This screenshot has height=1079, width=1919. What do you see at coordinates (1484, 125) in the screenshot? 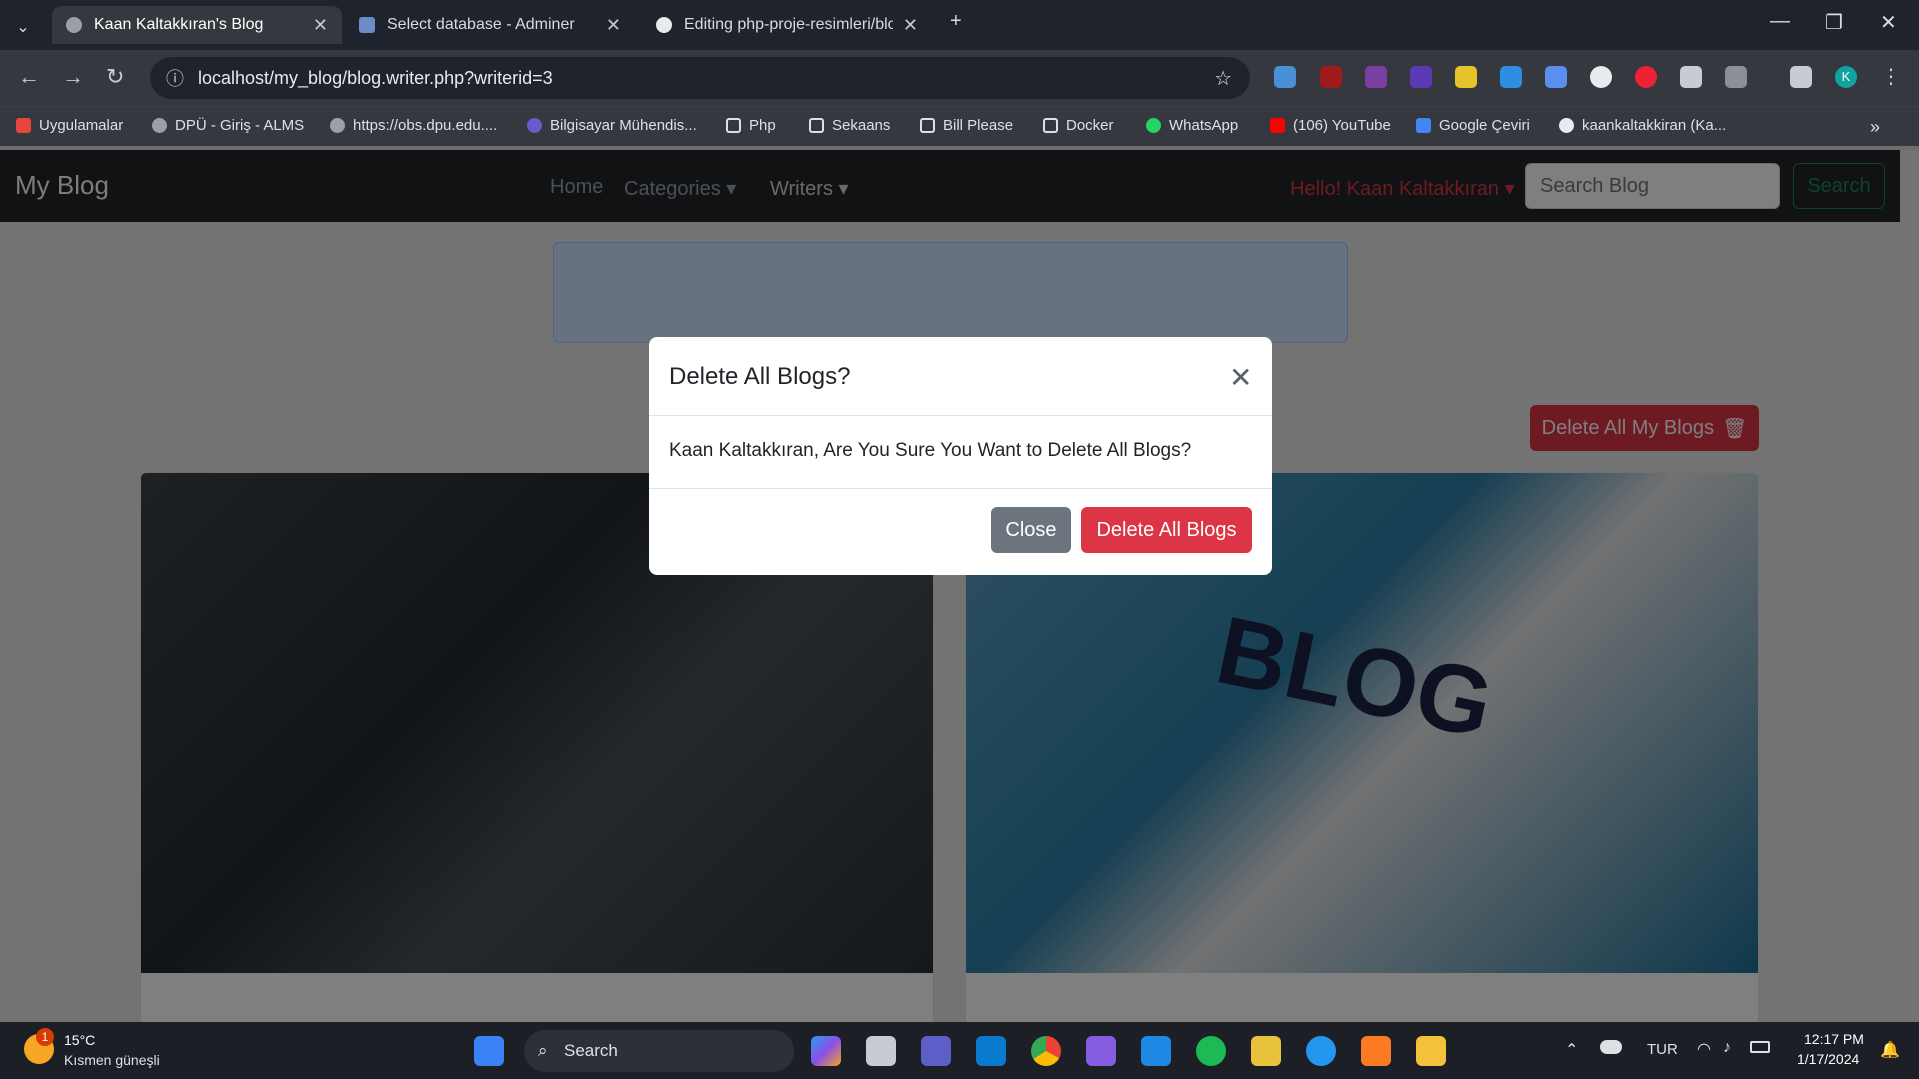
I see `bookmark-label: Google Çeviri` at bounding box center [1484, 125].